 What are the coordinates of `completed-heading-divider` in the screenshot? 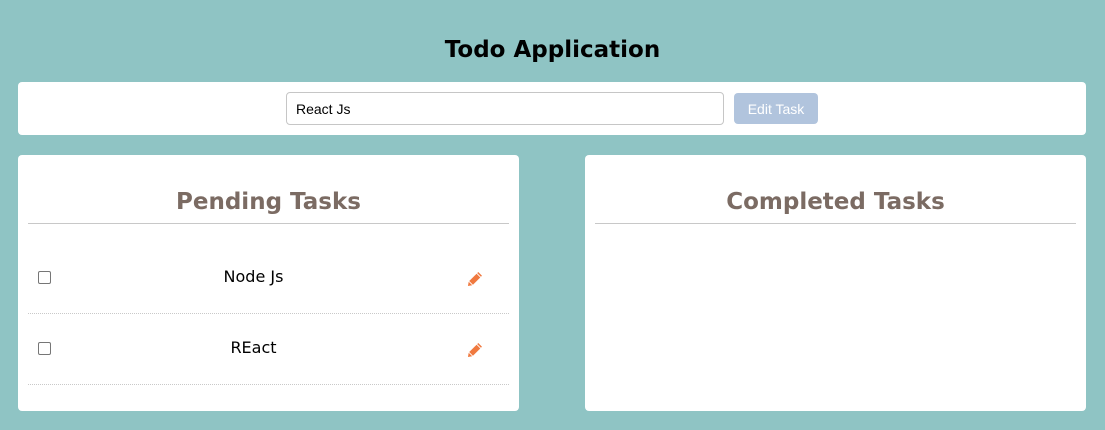 It's located at (835, 223).